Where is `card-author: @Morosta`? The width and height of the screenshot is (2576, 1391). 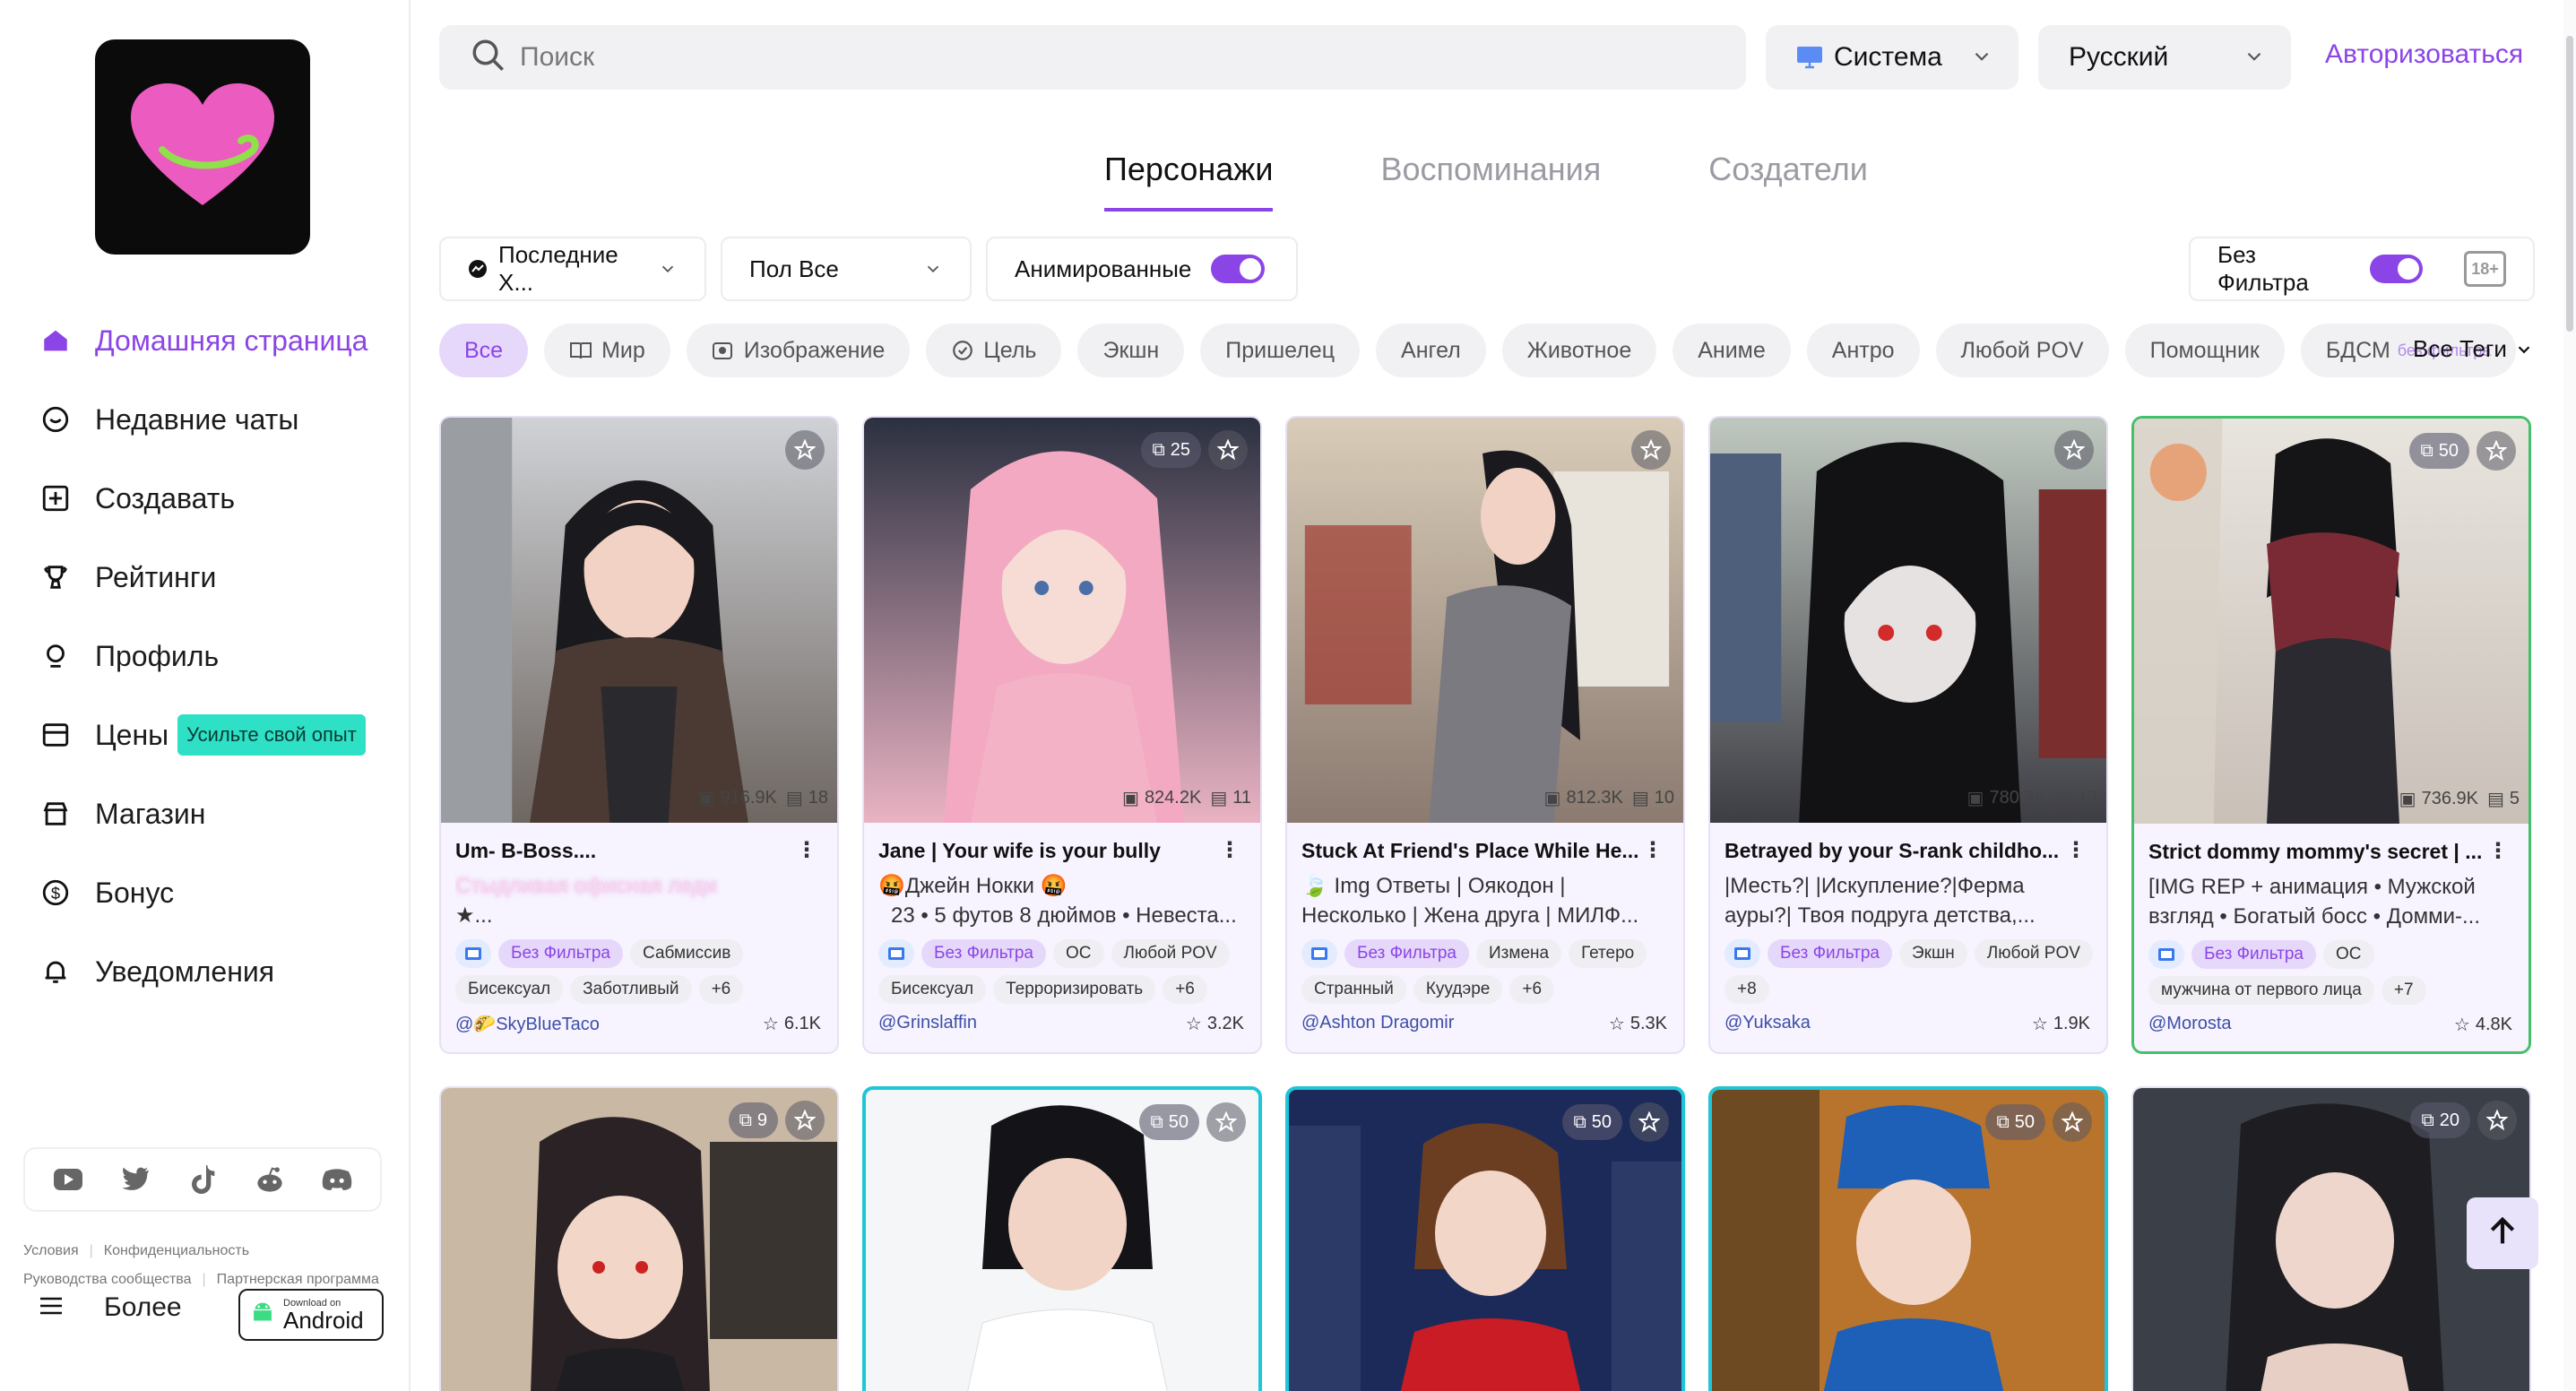 card-author: @Morosta is located at coordinates (2190, 1024).